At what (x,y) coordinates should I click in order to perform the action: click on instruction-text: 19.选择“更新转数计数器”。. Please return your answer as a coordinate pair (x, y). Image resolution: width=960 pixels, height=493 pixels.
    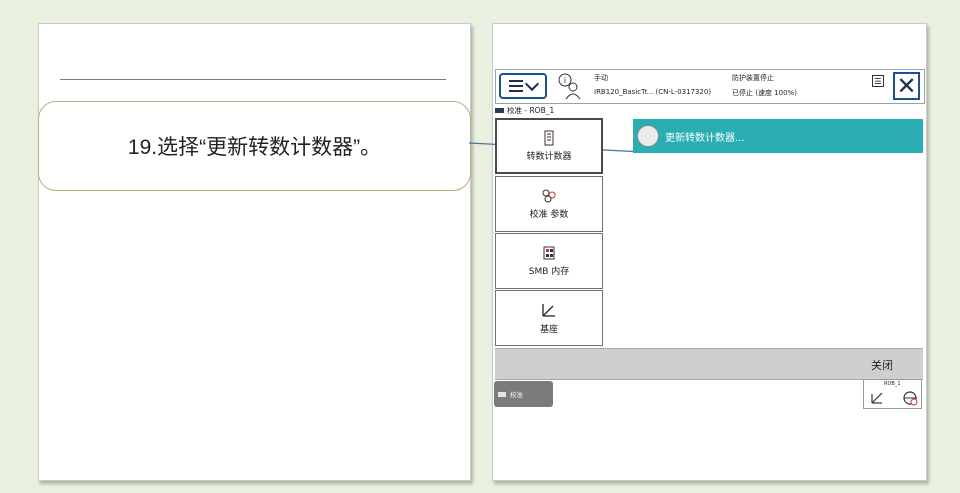
    Looking at the image, I should click on (254, 147).